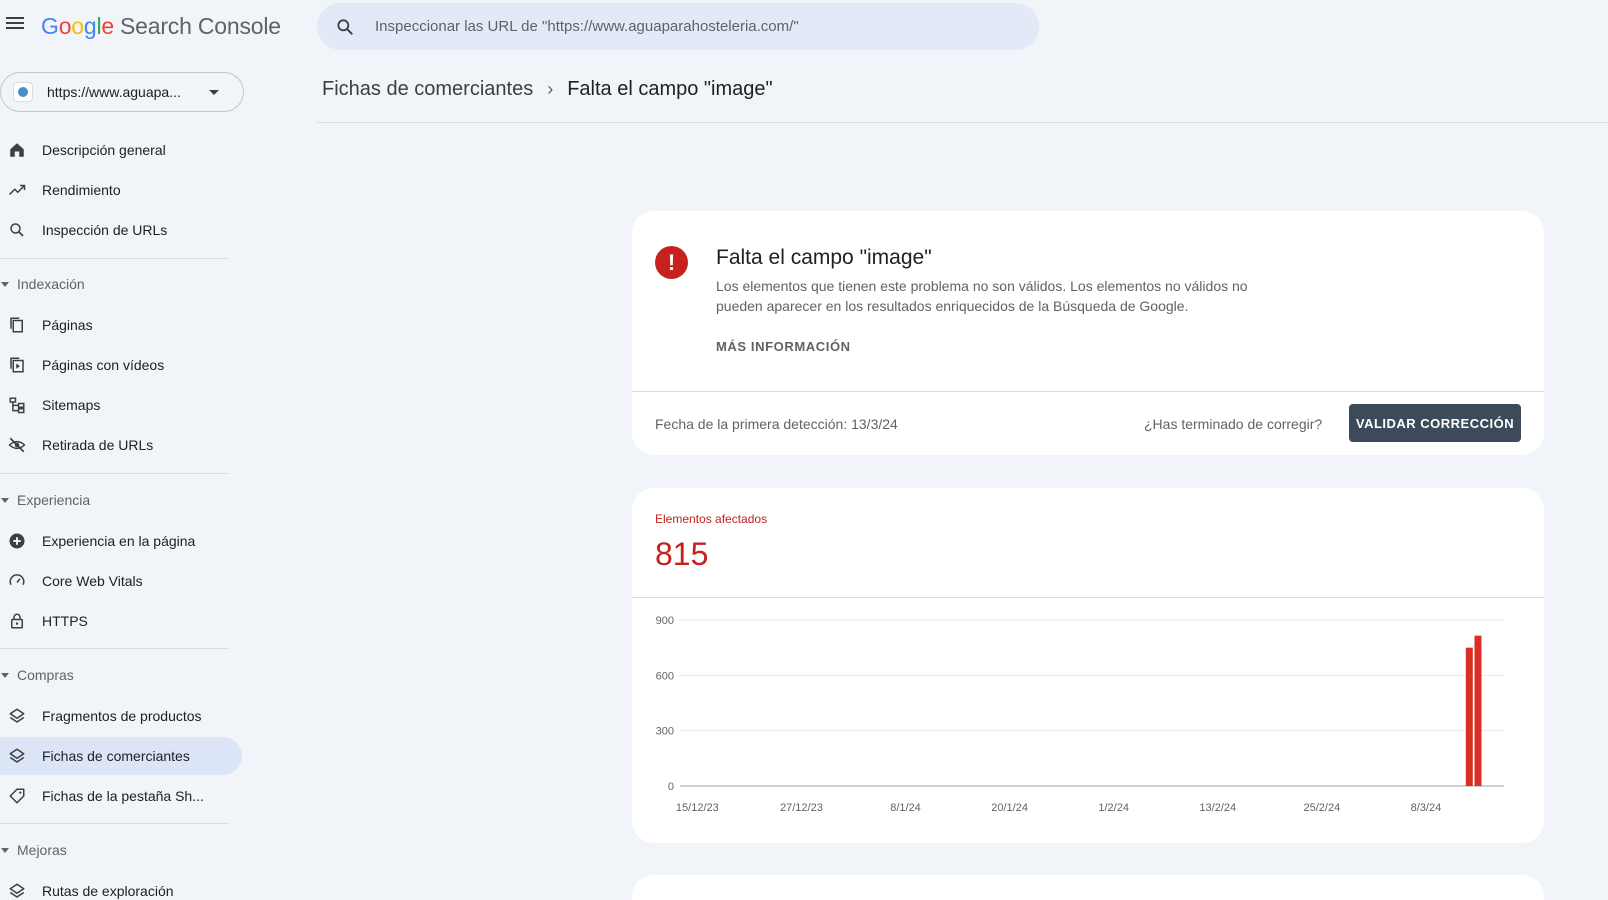 The height and width of the screenshot is (900, 1608). I want to click on y-tick-label: 0, so click(671, 787).